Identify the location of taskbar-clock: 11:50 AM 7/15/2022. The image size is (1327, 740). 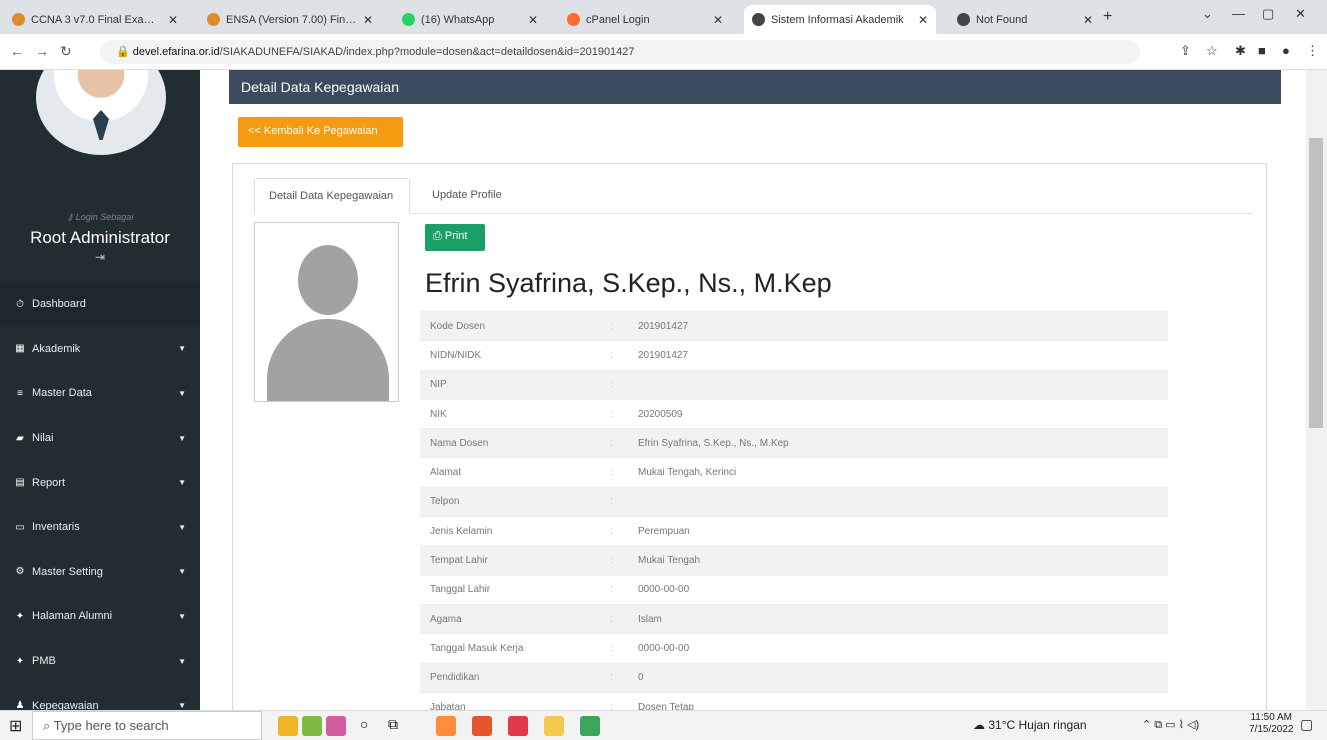
(1271, 724).